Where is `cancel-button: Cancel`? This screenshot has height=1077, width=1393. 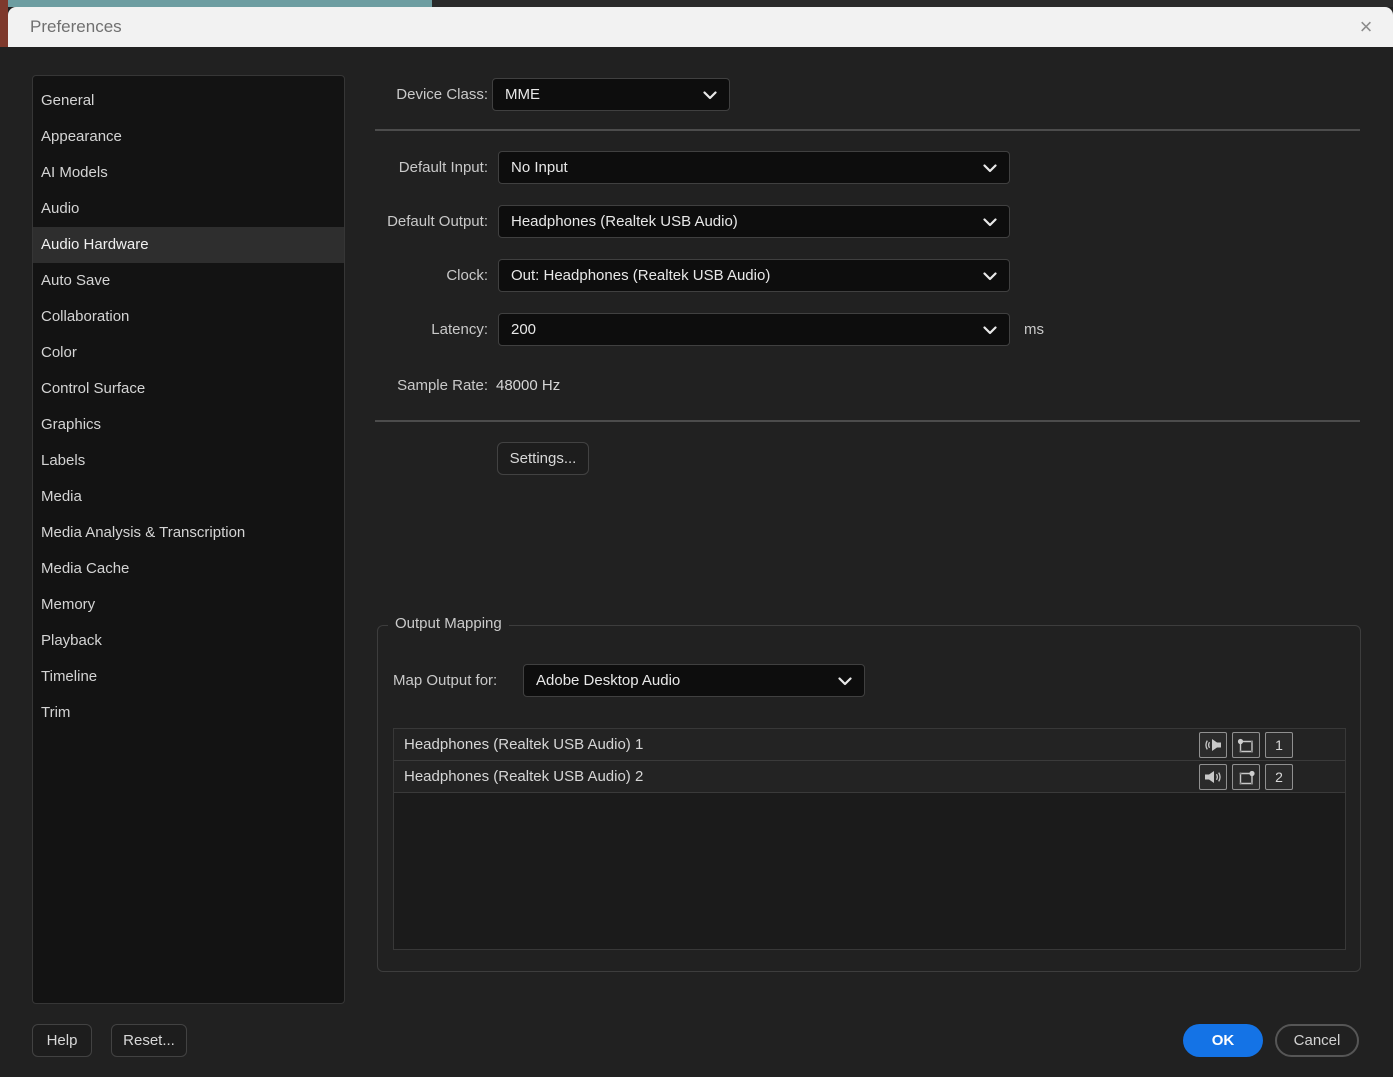
cancel-button: Cancel is located at coordinates (1317, 1040).